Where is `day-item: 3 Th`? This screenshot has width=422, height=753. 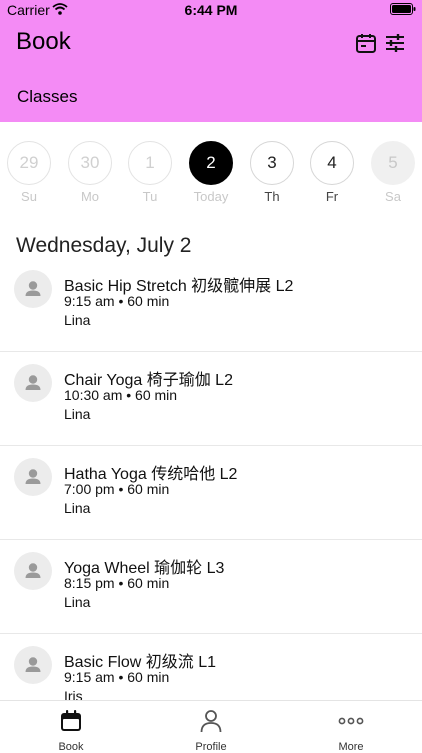
day-item: 3 Th is located at coordinates (272, 171).